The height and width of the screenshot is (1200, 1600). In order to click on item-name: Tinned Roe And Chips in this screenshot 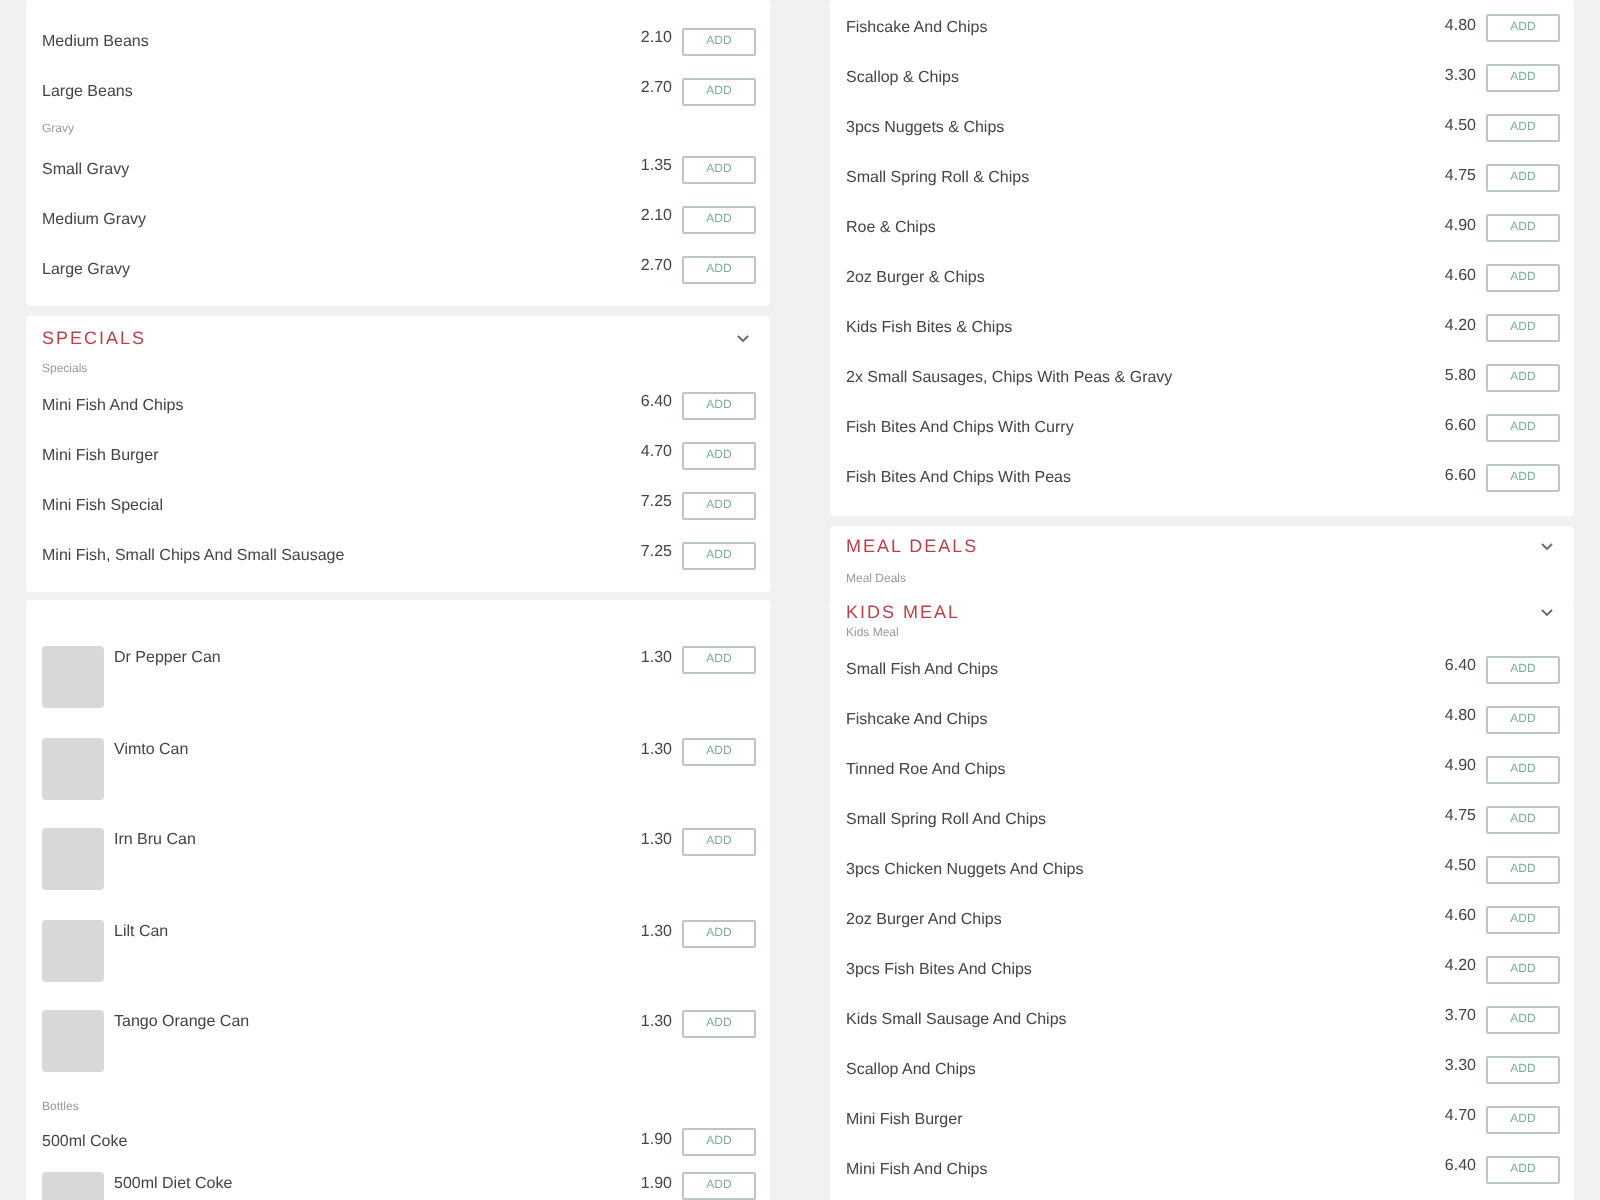, I will do `click(927, 769)`.